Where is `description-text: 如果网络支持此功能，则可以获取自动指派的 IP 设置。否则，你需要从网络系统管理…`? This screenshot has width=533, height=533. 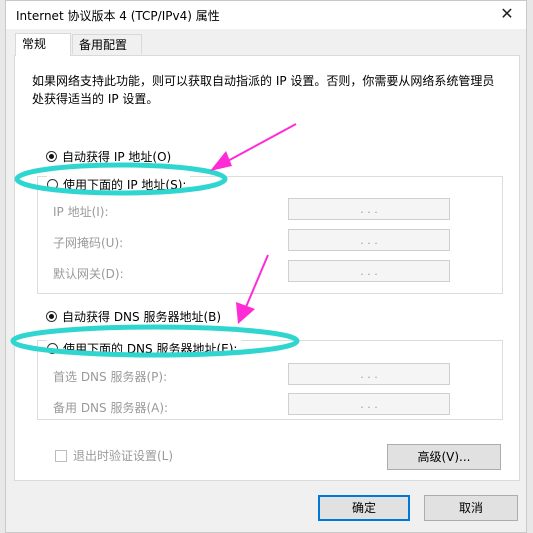
description-text: 如果网络支持此功能，则可以获取自动指派的 IP 设置。否则，你需要从网络系统管理… is located at coordinates (263, 90).